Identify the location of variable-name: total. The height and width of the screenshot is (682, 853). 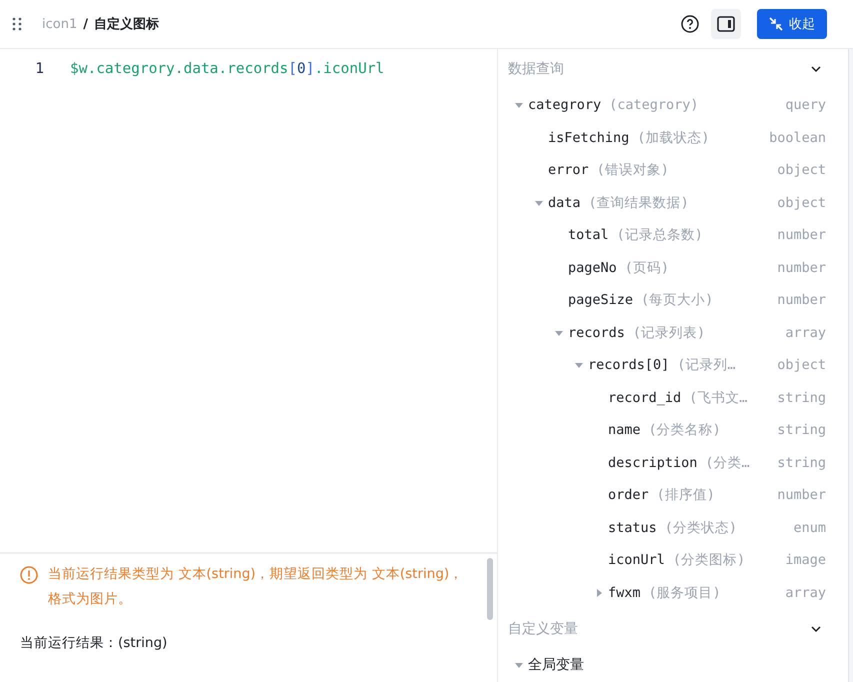
(588, 235).